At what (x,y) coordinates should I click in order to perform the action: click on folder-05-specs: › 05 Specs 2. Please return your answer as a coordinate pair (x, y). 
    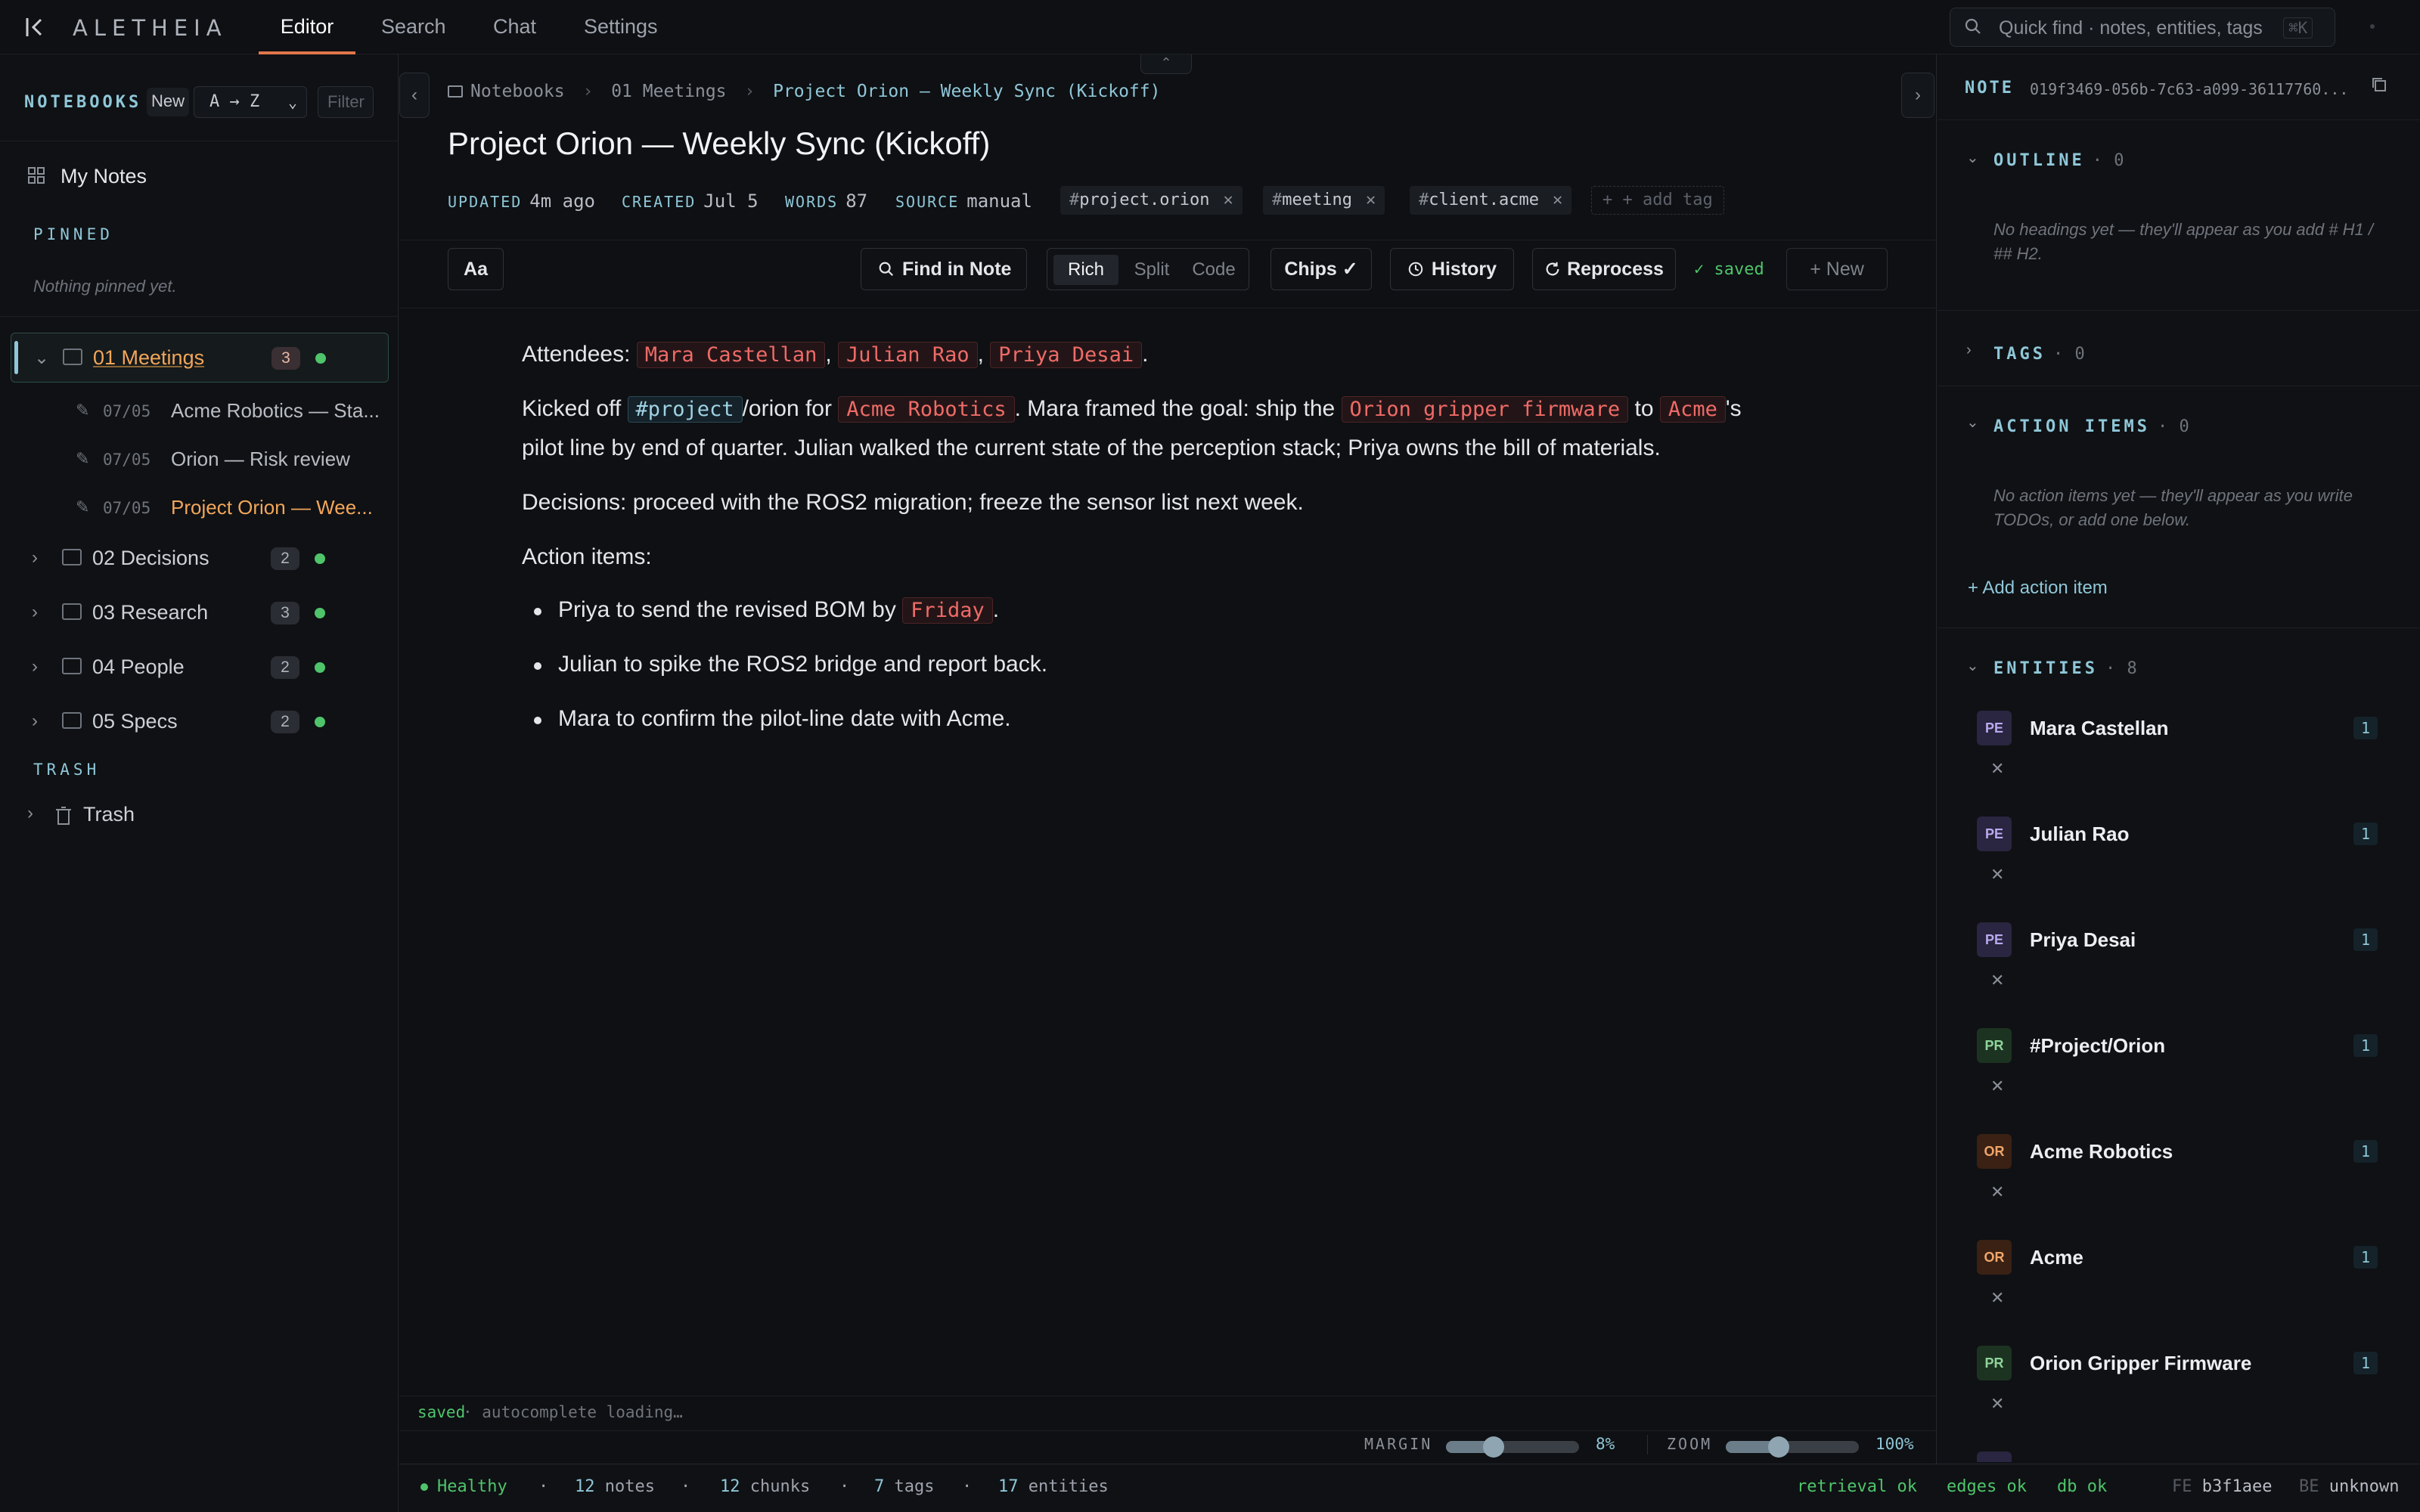
    Looking at the image, I should click on (200, 722).